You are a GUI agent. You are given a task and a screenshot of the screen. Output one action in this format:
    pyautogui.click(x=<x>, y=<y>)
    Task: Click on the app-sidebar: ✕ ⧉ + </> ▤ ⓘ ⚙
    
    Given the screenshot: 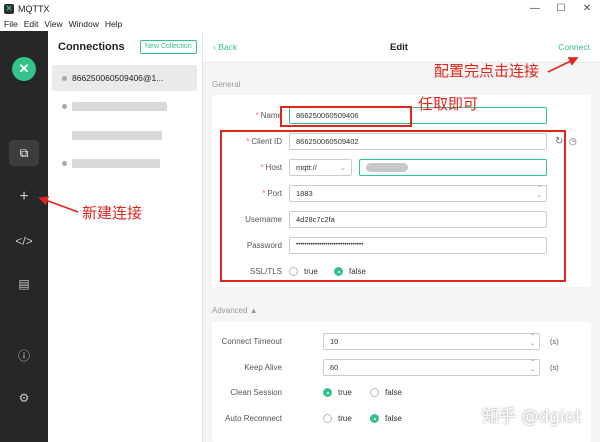 What is the action you would take?
    pyautogui.click(x=24, y=236)
    